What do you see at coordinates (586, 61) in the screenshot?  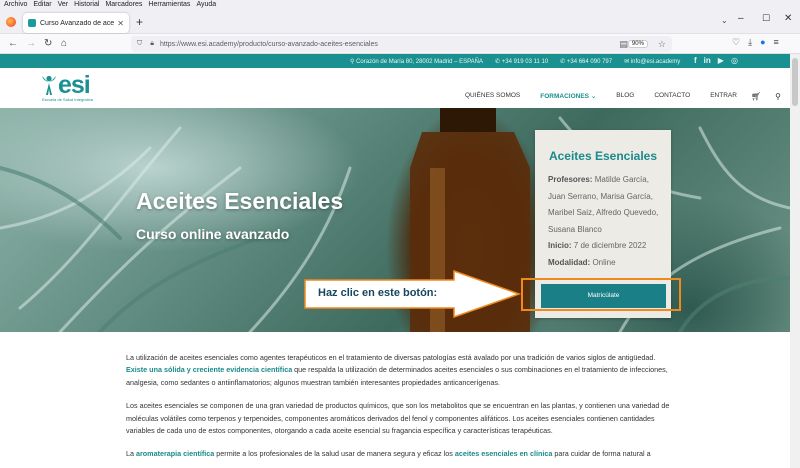 I see `whatsapp-info: ✆ +34 664 090 797` at bounding box center [586, 61].